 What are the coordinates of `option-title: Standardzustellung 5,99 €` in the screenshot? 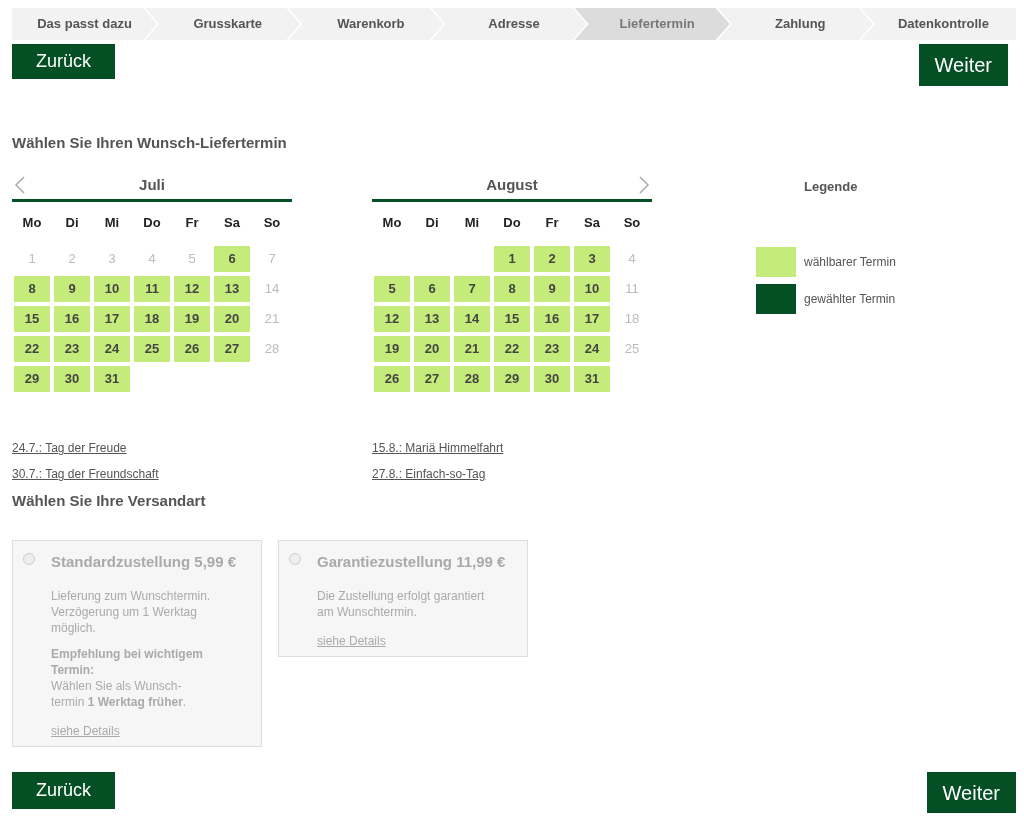 It's located at (144, 562).